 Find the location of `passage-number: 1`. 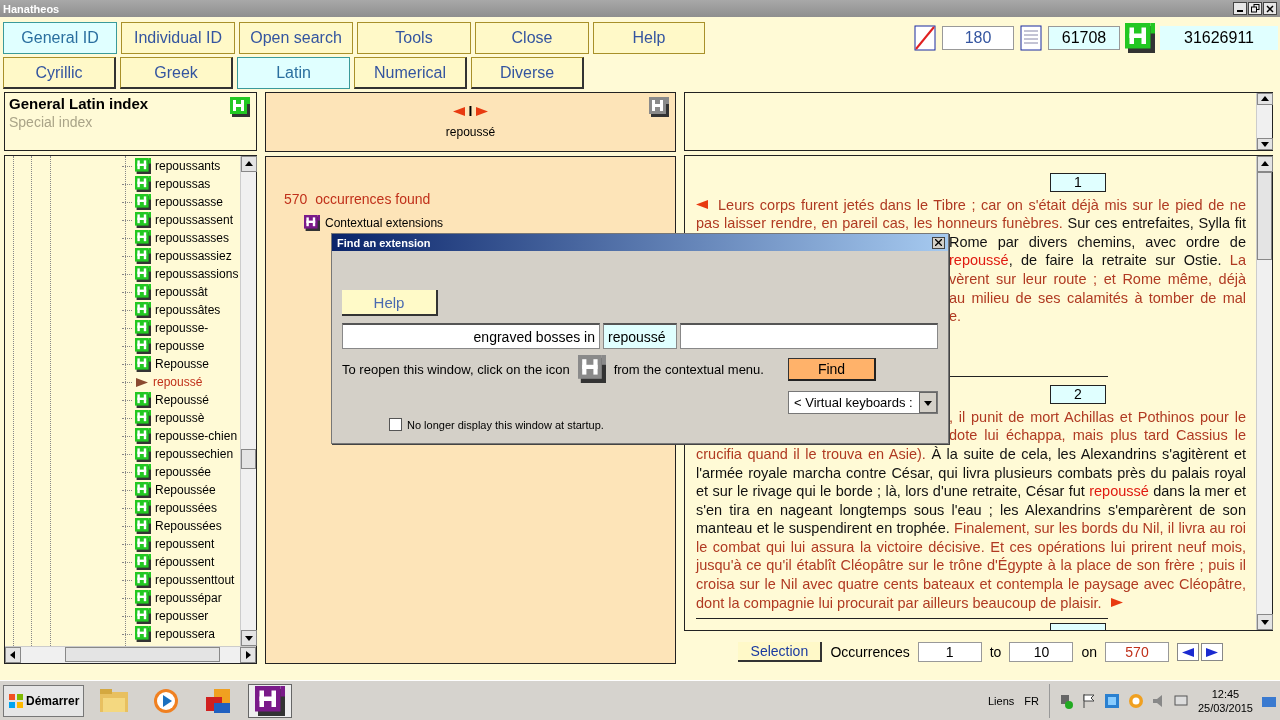

passage-number: 1 is located at coordinates (1078, 182).